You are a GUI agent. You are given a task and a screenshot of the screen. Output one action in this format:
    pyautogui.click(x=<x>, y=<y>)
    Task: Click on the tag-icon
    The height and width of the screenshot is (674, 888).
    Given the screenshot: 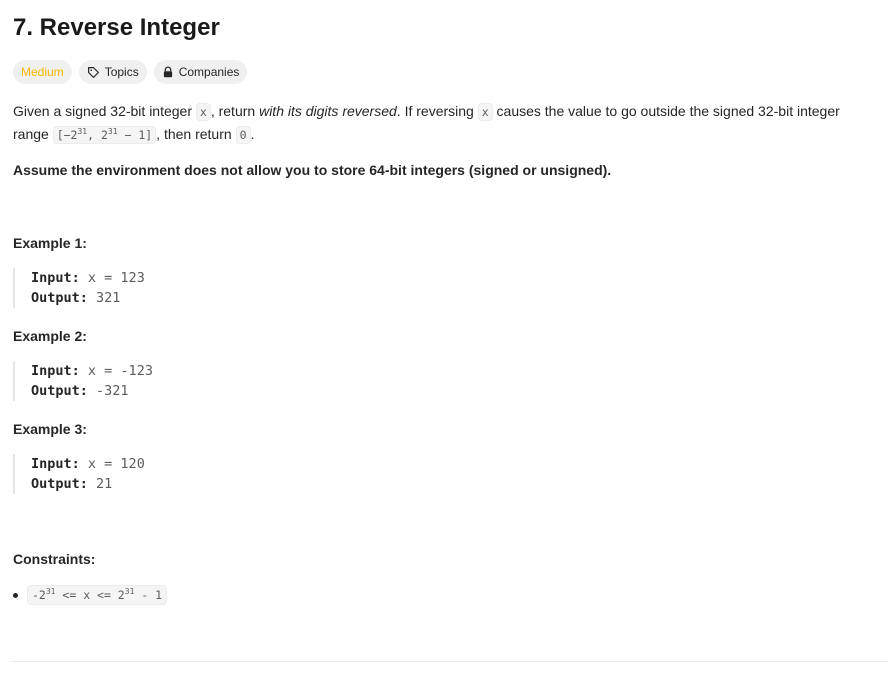 What is the action you would take?
    pyautogui.click(x=93, y=72)
    